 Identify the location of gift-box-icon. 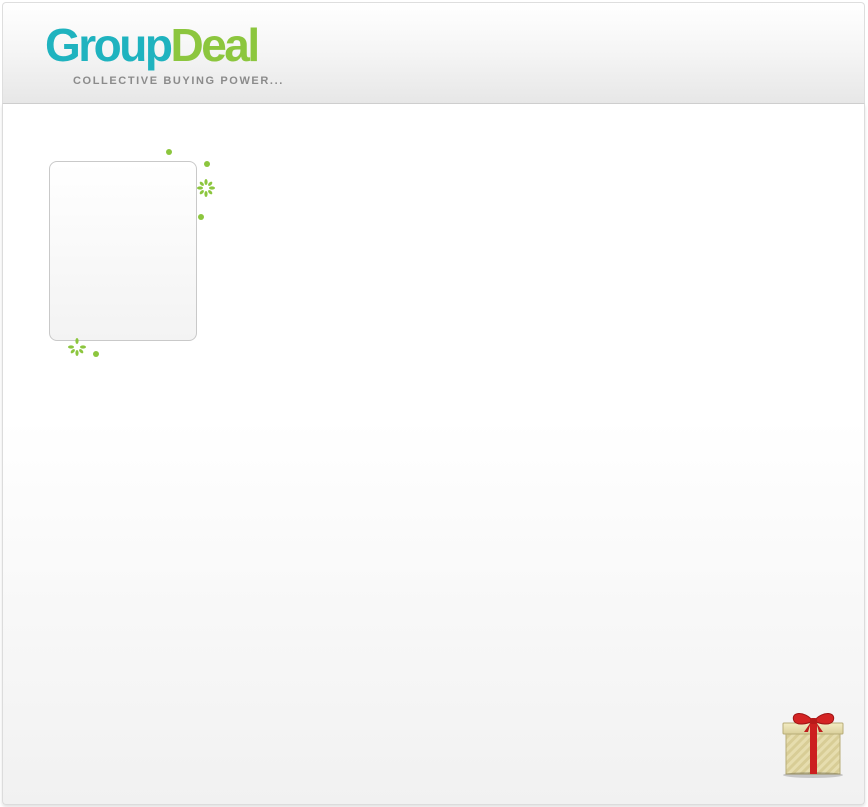
(813, 744).